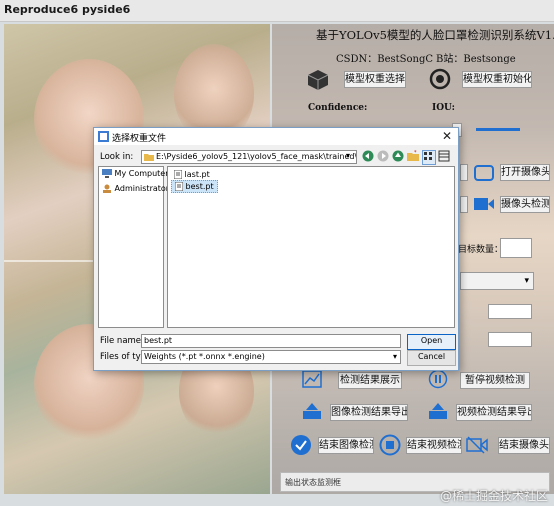 This screenshot has width=554, height=506. I want to click on app-heading: 基于YOLOv5模型的人脸口罩检测识别系统V1.0, so click(435, 35).